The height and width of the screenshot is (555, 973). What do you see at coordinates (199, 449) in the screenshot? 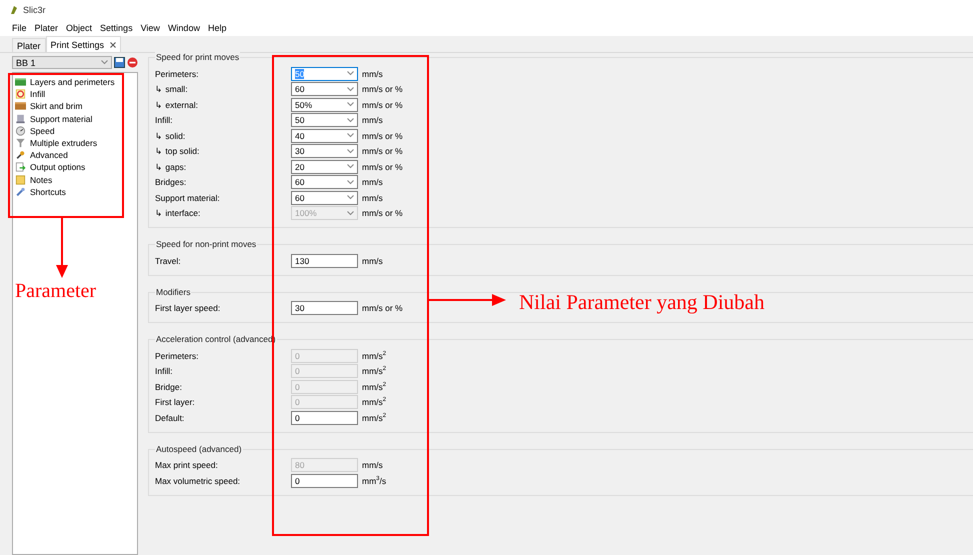
I see `group-title: Autospeed (advanced)` at bounding box center [199, 449].